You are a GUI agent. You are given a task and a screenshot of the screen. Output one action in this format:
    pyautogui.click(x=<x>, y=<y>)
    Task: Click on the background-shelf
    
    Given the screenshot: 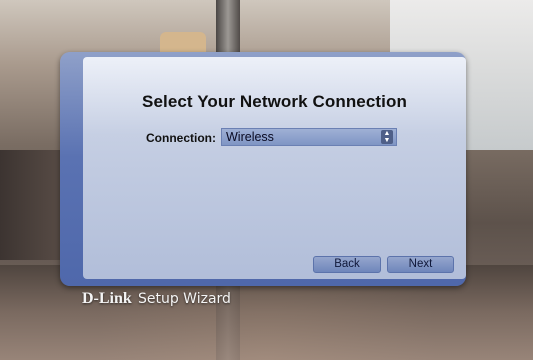 What is the action you would take?
    pyautogui.click(x=30, y=205)
    